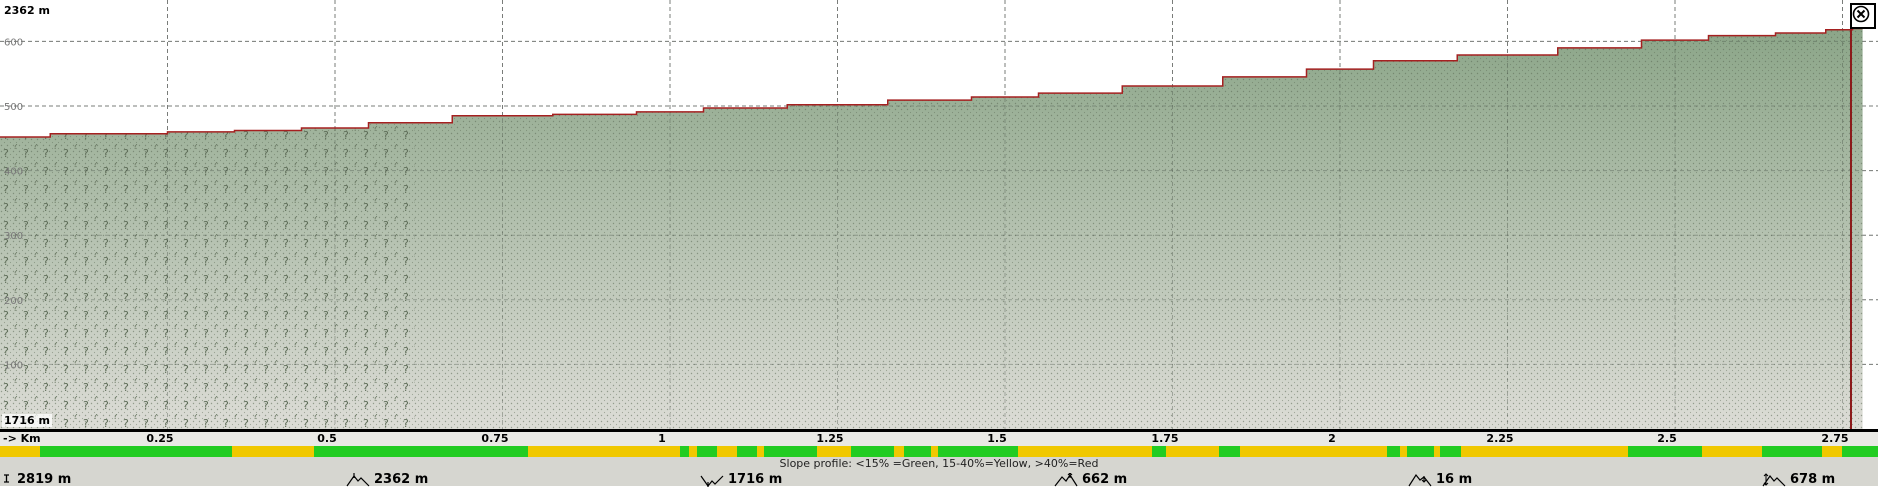  Describe the element at coordinates (6, 478) in the screenshot. I see `distance-icon` at that location.